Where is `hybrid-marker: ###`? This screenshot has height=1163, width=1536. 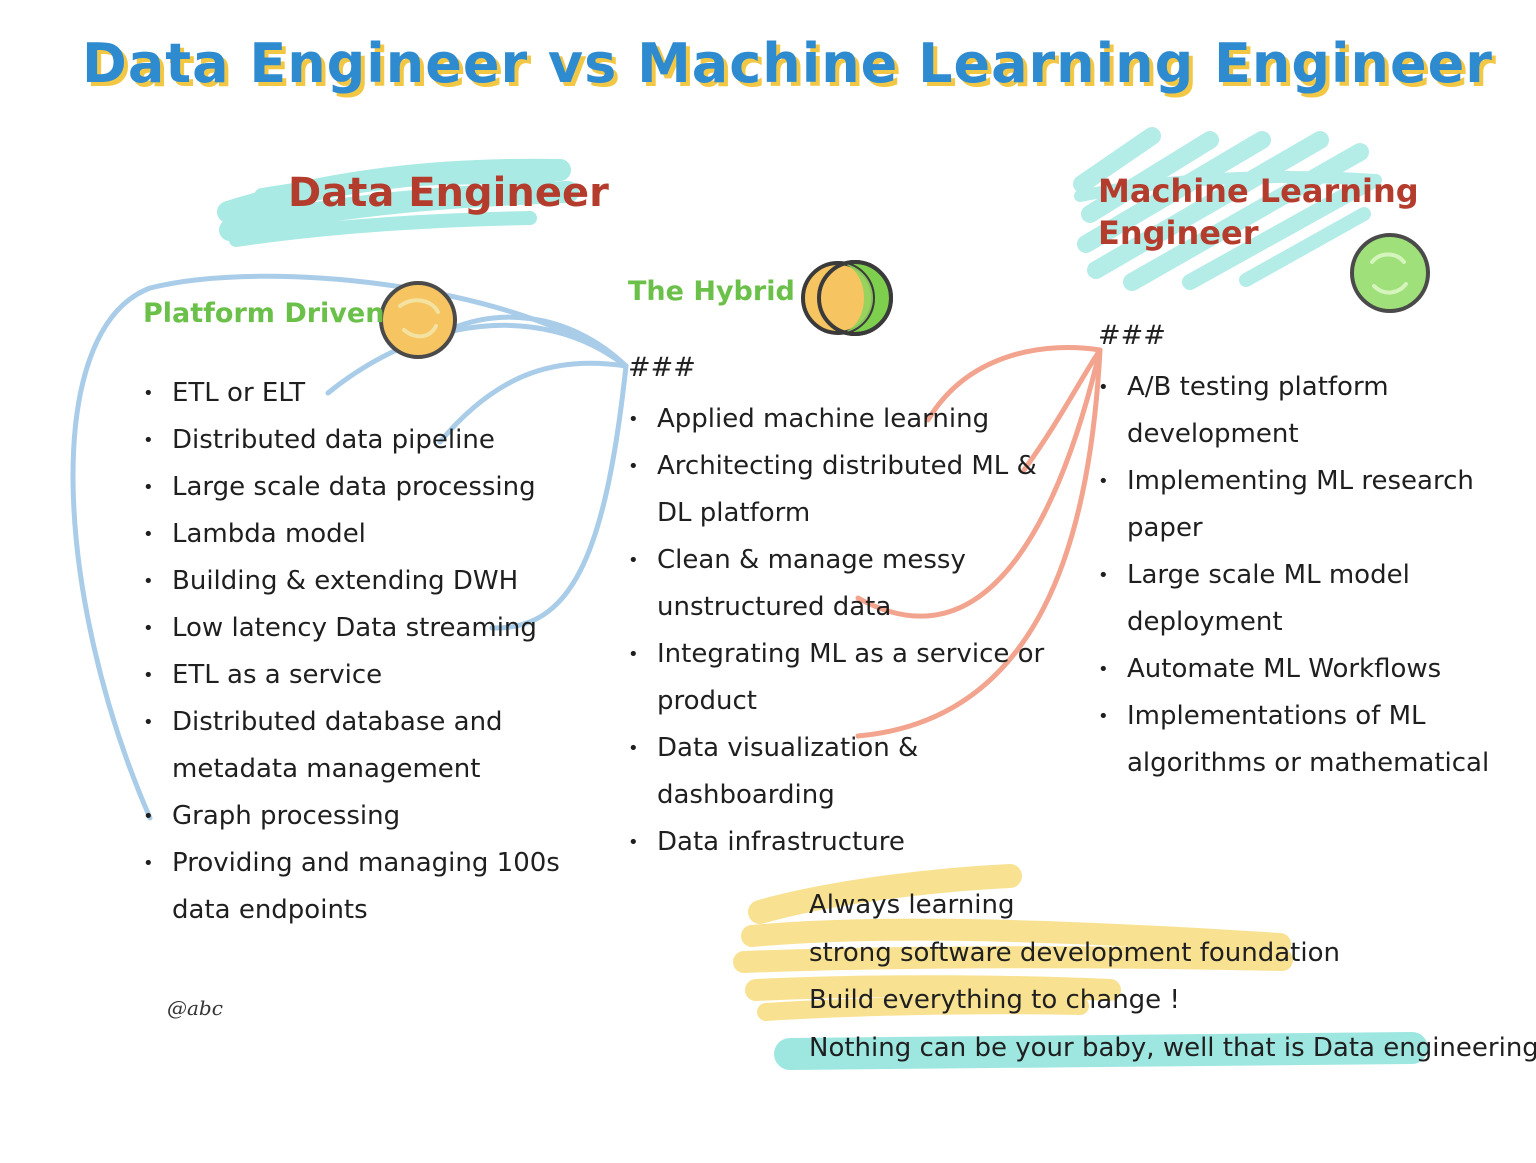 hybrid-marker: ### is located at coordinates (662, 367).